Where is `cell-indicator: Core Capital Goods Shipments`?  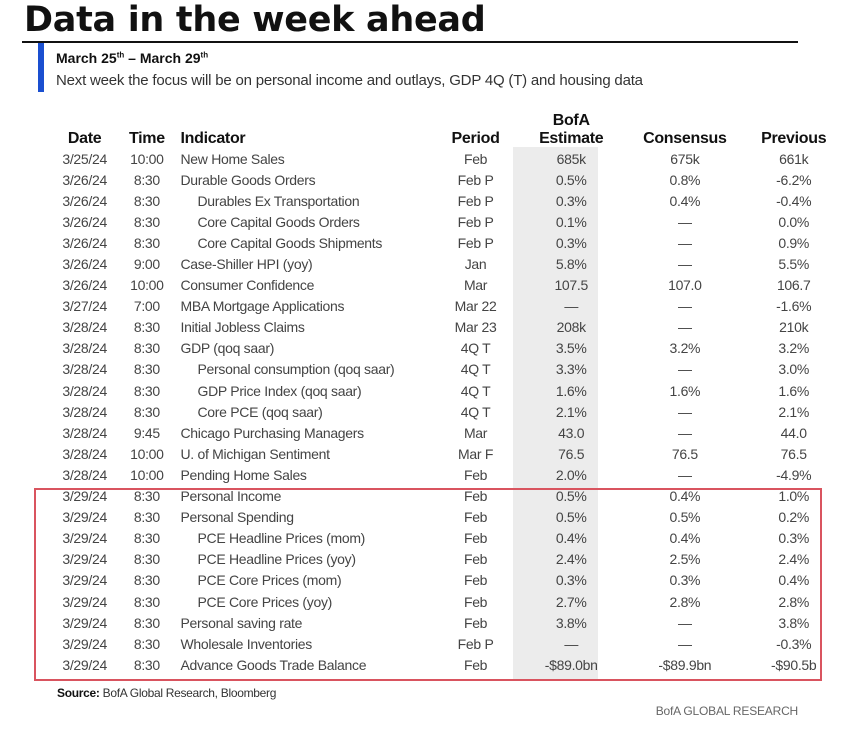 cell-indicator: Core Capital Goods Shipments is located at coordinates (308, 242).